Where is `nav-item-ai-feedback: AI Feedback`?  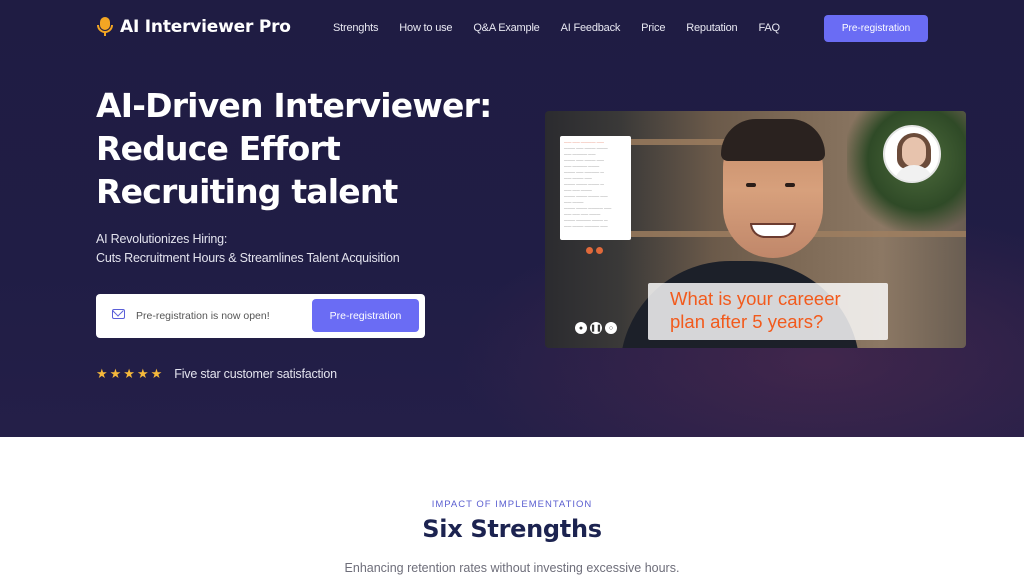
nav-item-ai-feedback: AI Feedback is located at coordinates (591, 28).